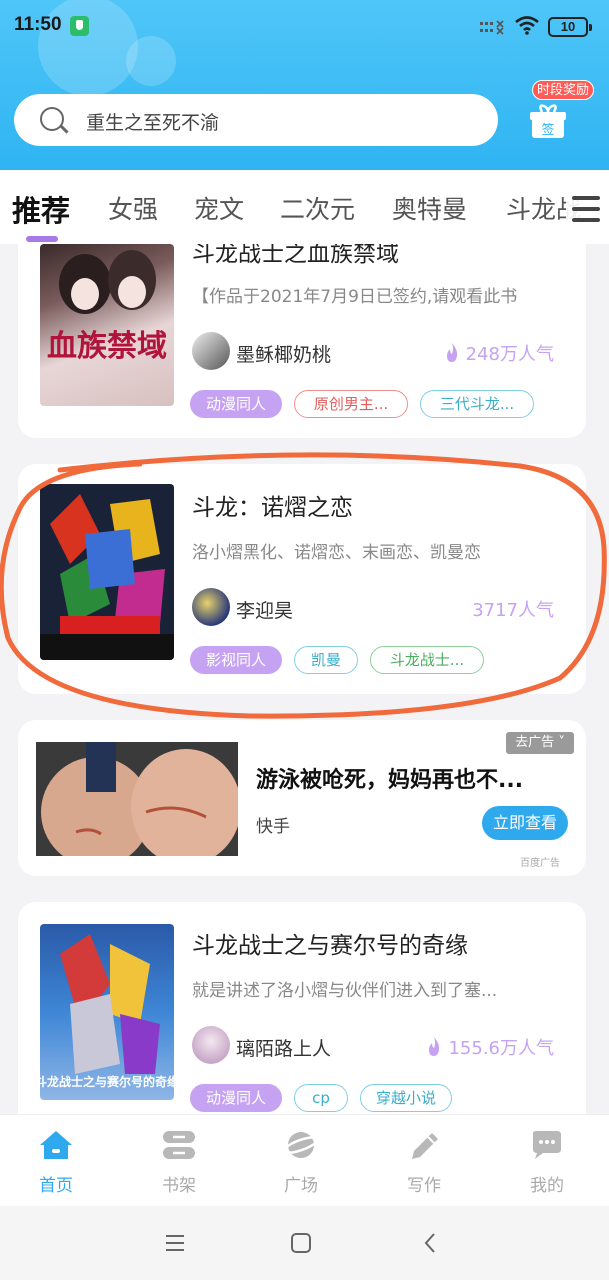  I want to click on pen-icon, so click(425, 1146).